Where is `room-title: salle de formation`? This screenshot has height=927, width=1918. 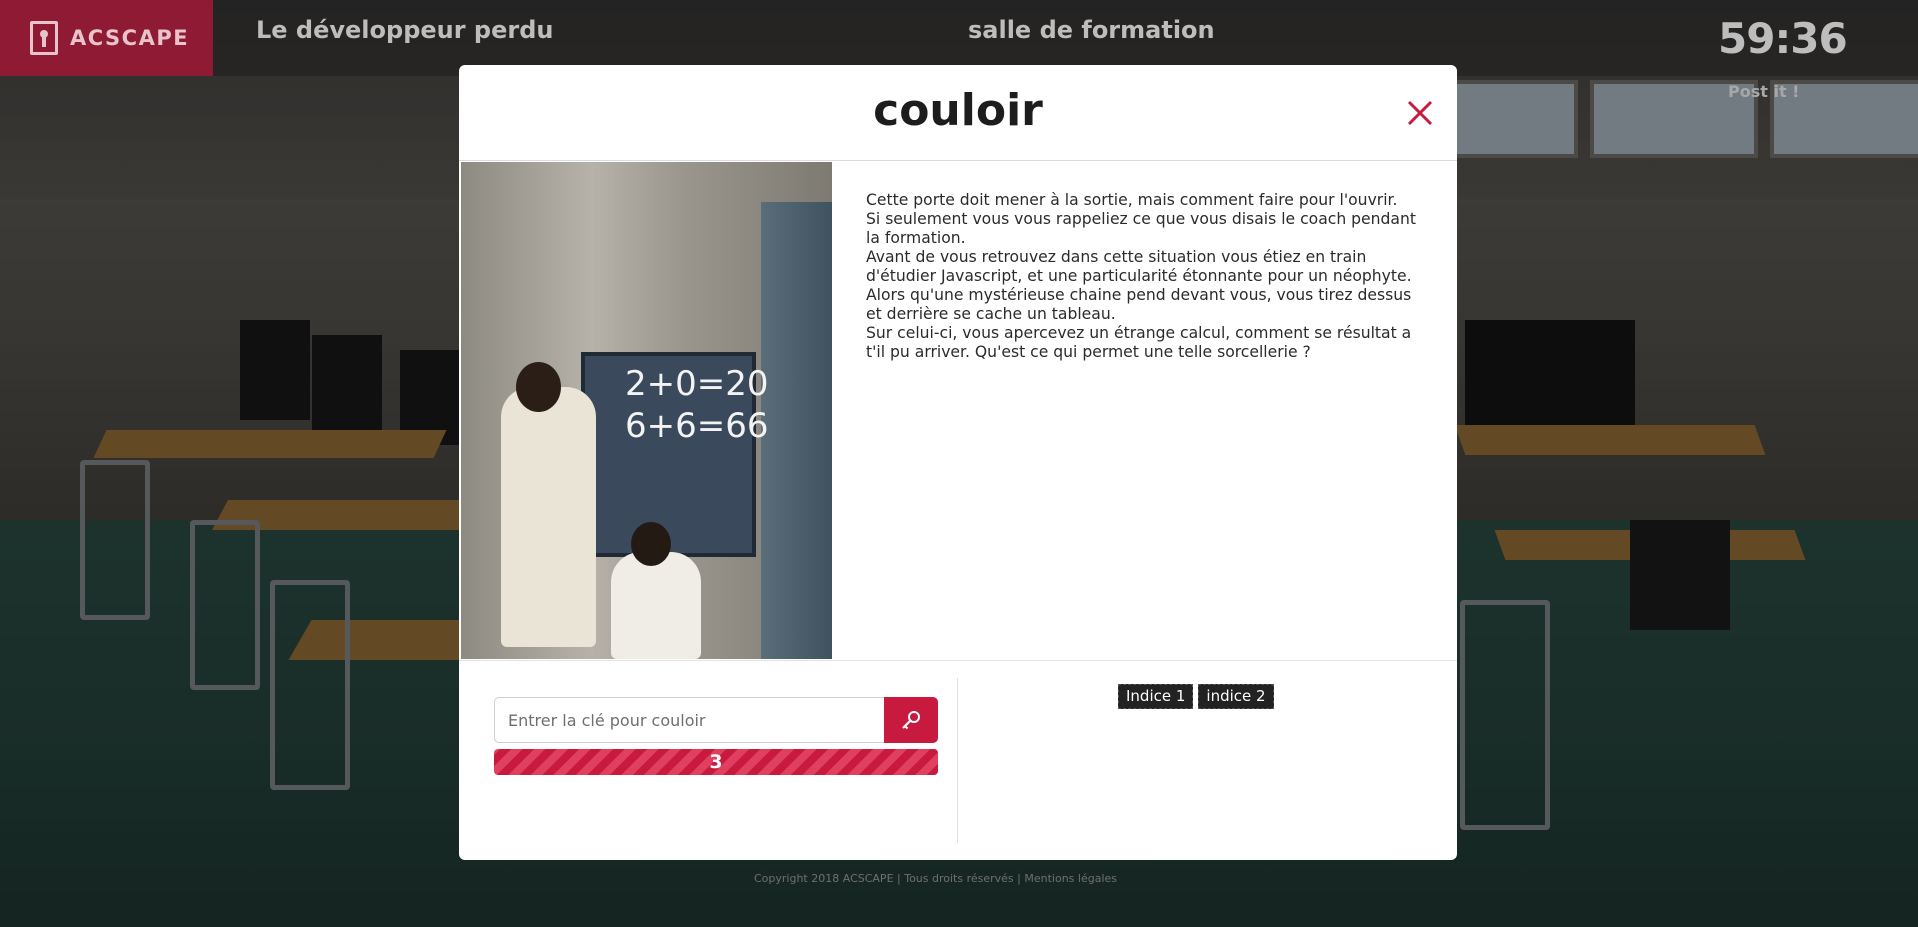
room-title: salle de formation is located at coordinates (1091, 30).